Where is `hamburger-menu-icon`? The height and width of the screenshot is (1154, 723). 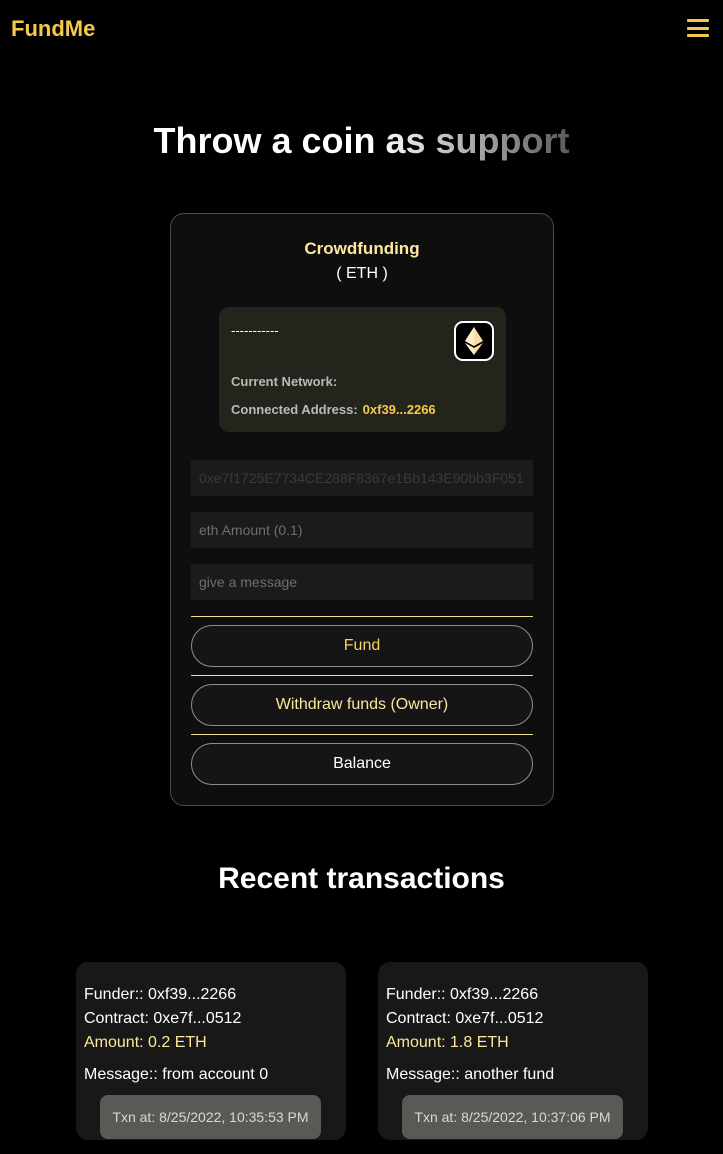 hamburger-menu-icon is located at coordinates (698, 28).